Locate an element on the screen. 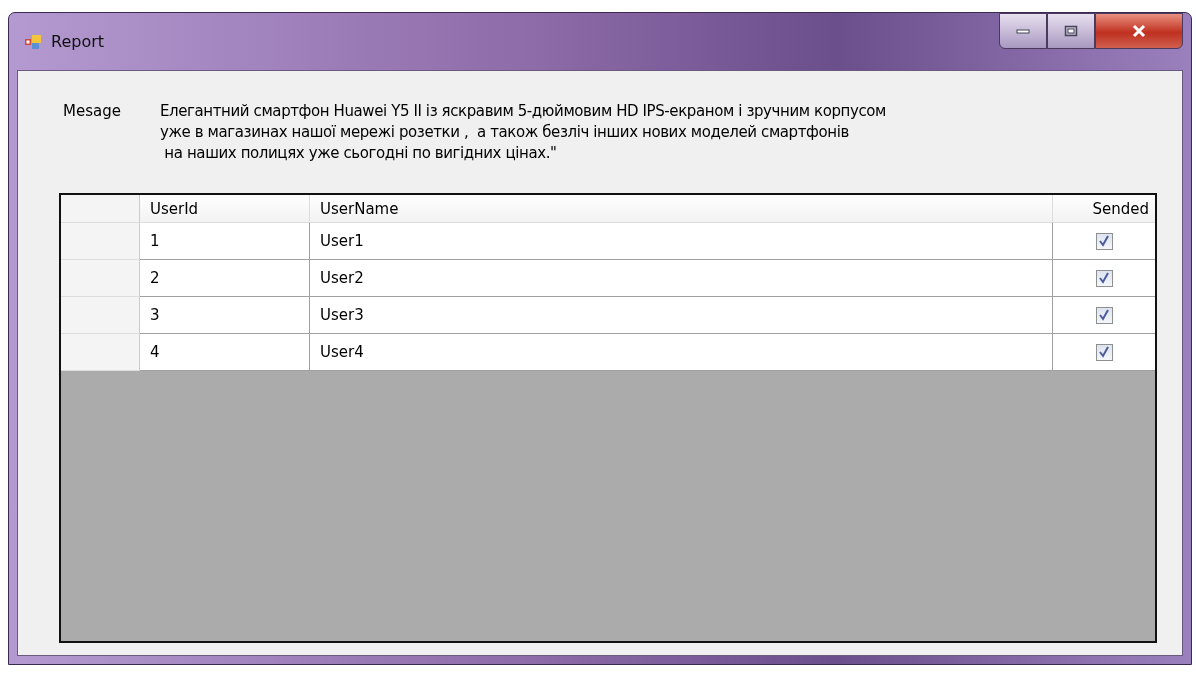 This screenshot has height=673, width=1196. table-cell: User4 is located at coordinates (681, 352).